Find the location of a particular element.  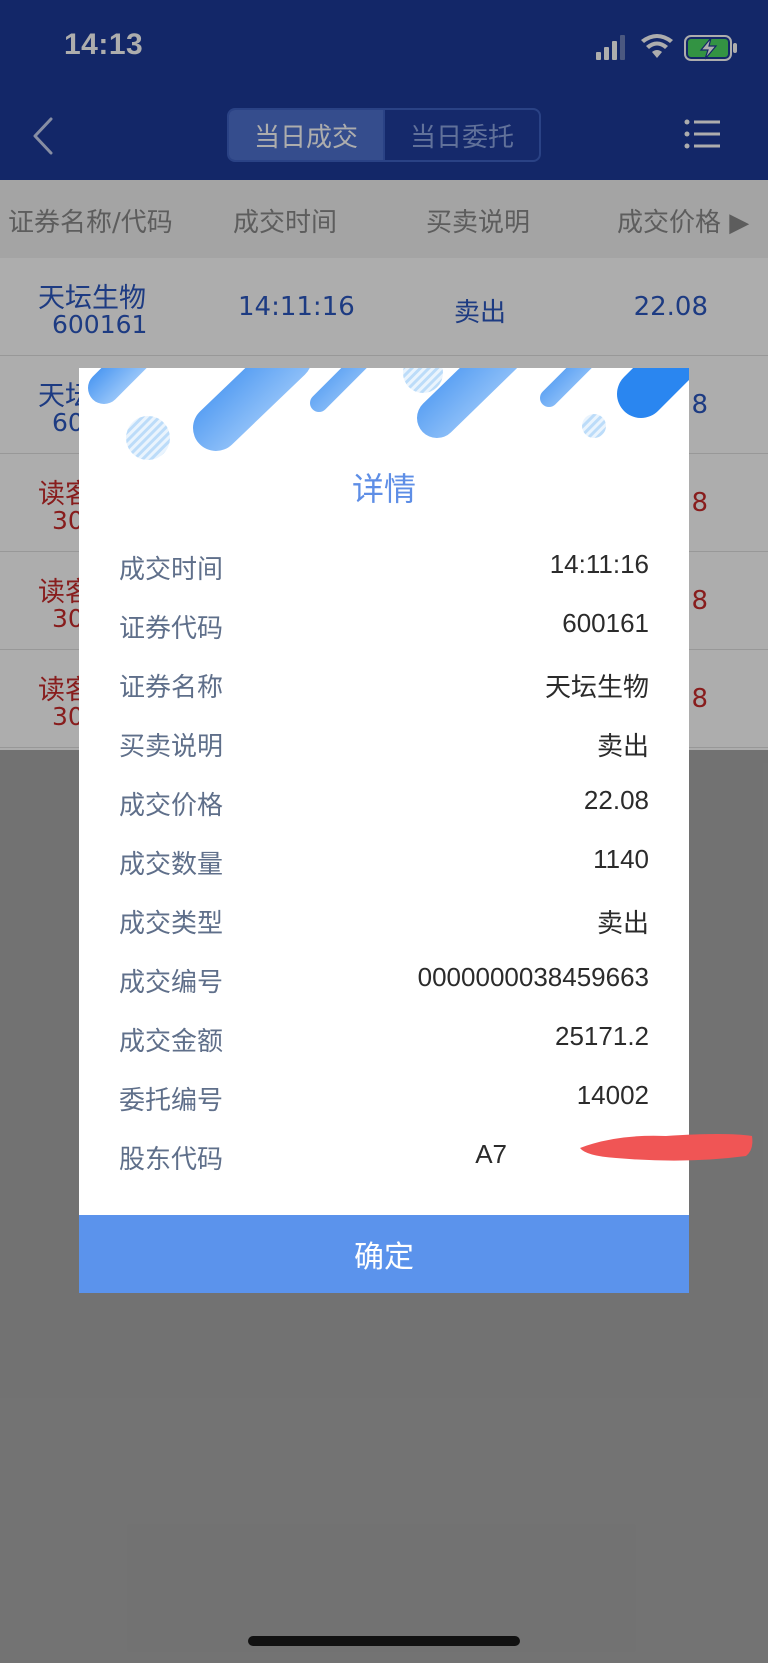

redaction-mark is located at coordinates (666, 1147).